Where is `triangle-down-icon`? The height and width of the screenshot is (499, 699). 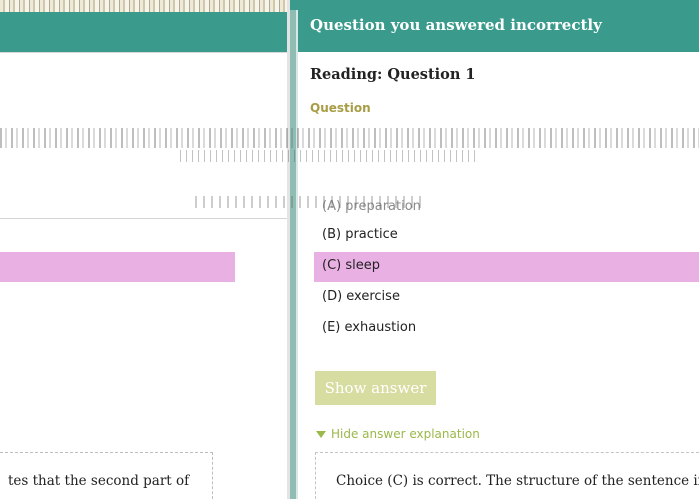
triangle-down-icon is located at coordinates (321, 434).